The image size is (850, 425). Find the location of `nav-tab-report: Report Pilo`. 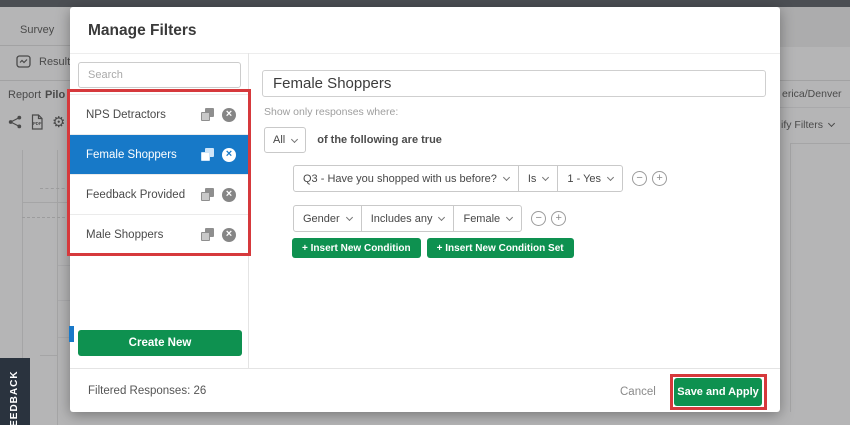

nav-tab-report: Report Pilo is located at coordinates (36, 95).